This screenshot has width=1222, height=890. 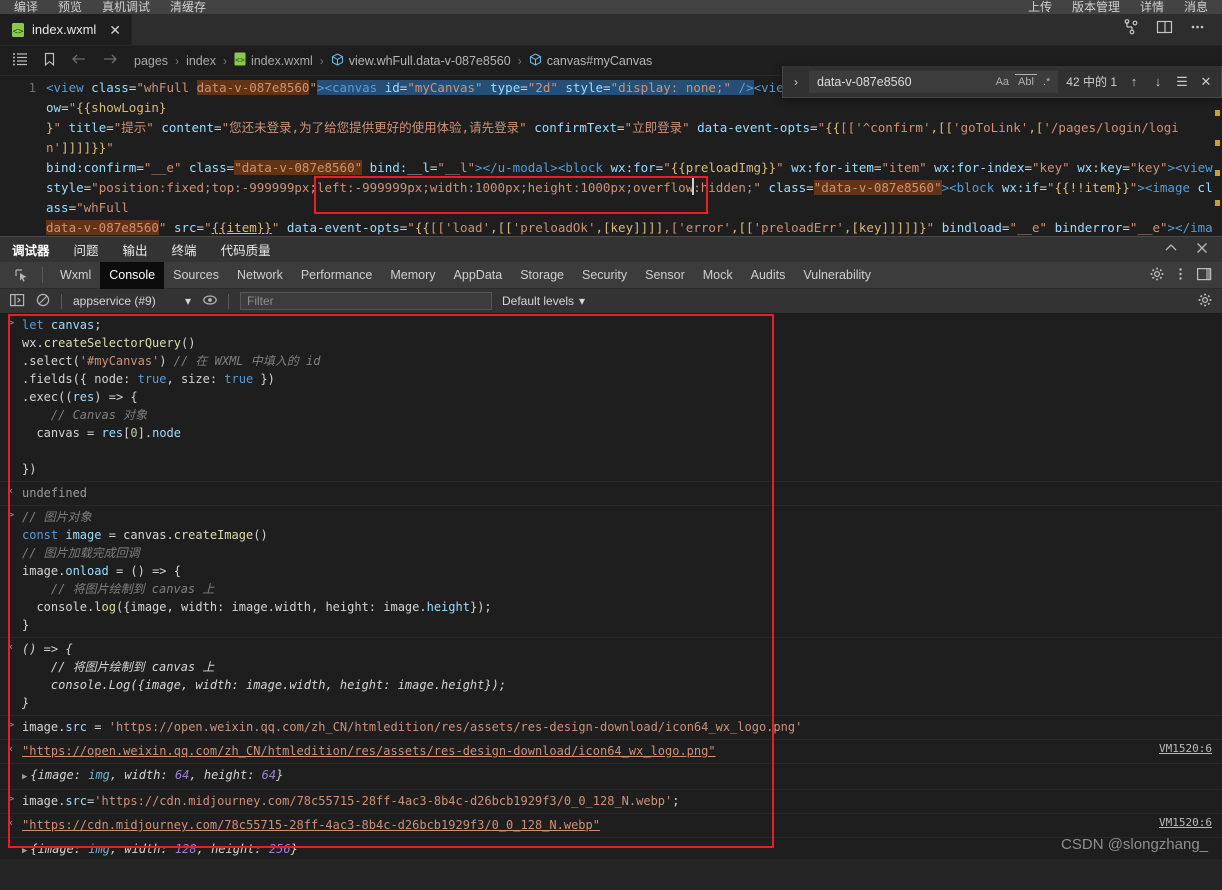 I want to click on devtools-tab-sources: Sources, so click(x=196, y=275).